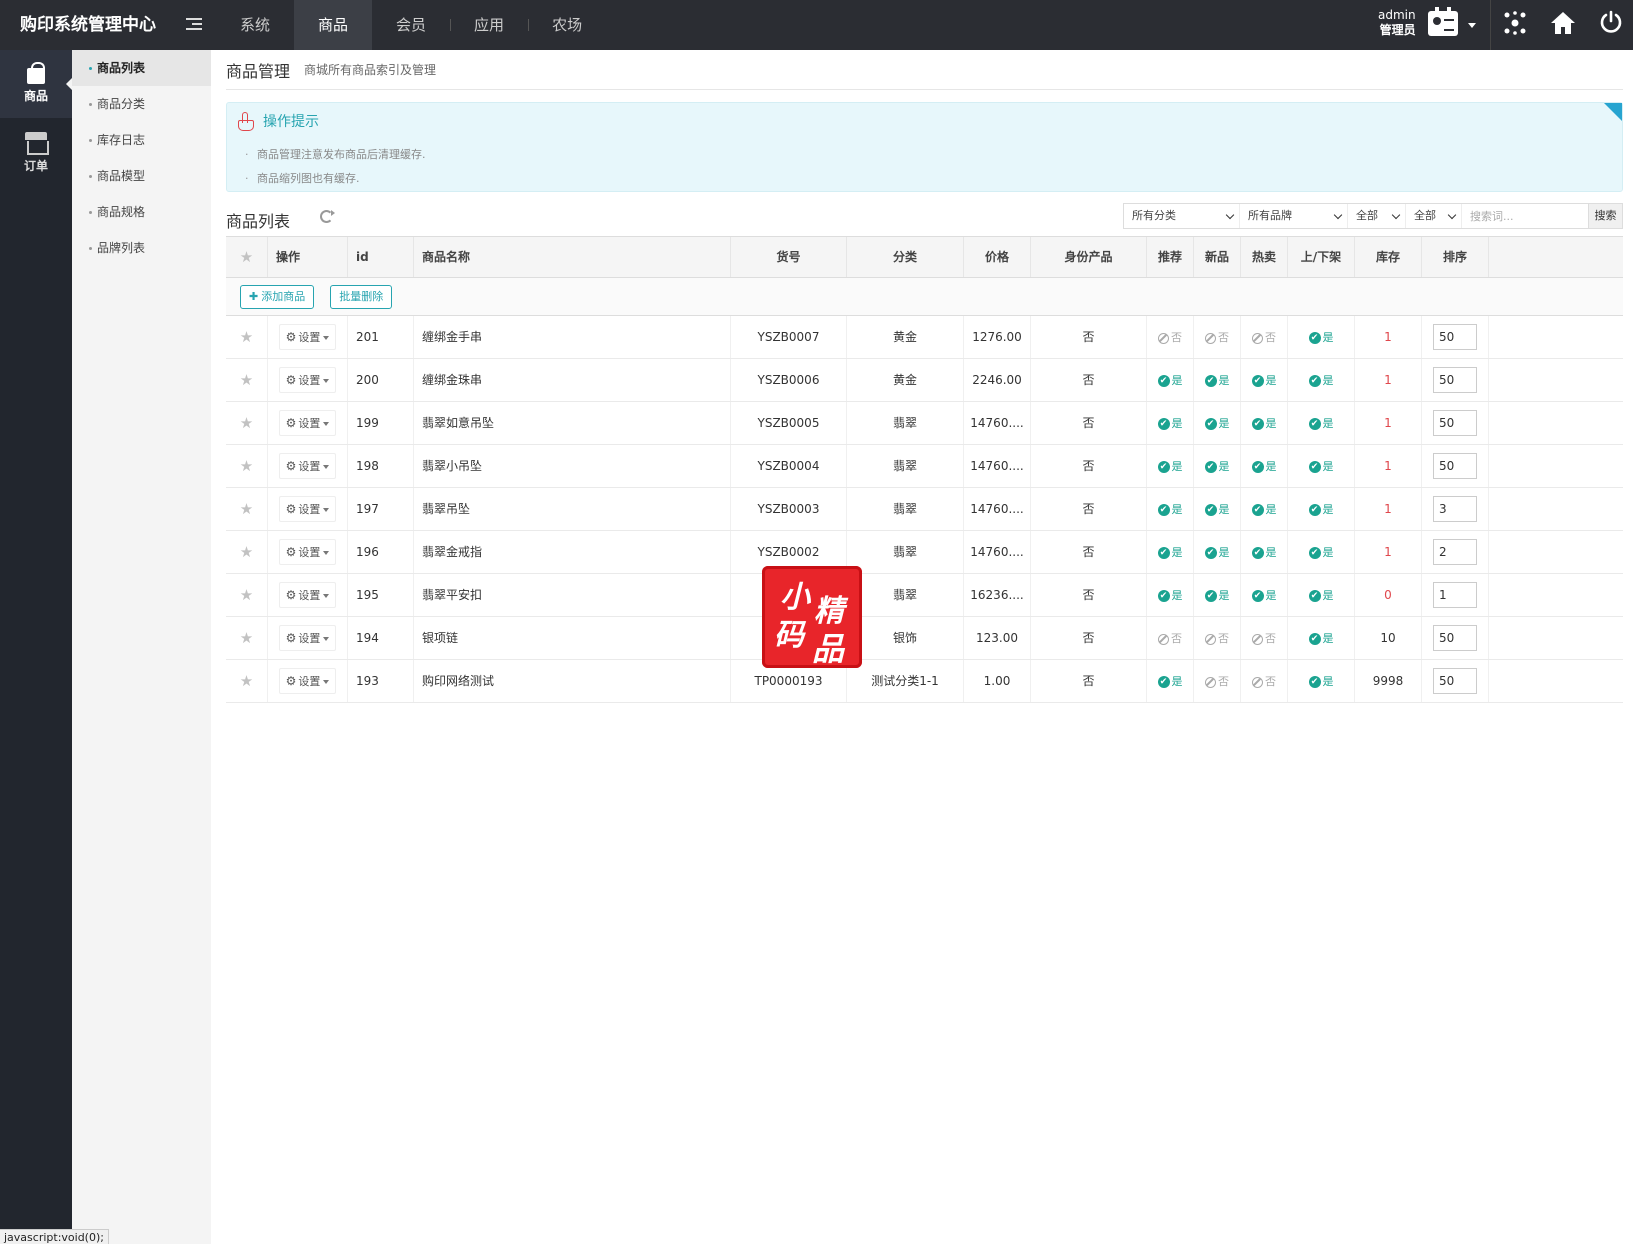  What do you see at coordinates (1605, 216) in the screenshot?
I see `search-button: 搜索` at bounding box center [1605, 216].